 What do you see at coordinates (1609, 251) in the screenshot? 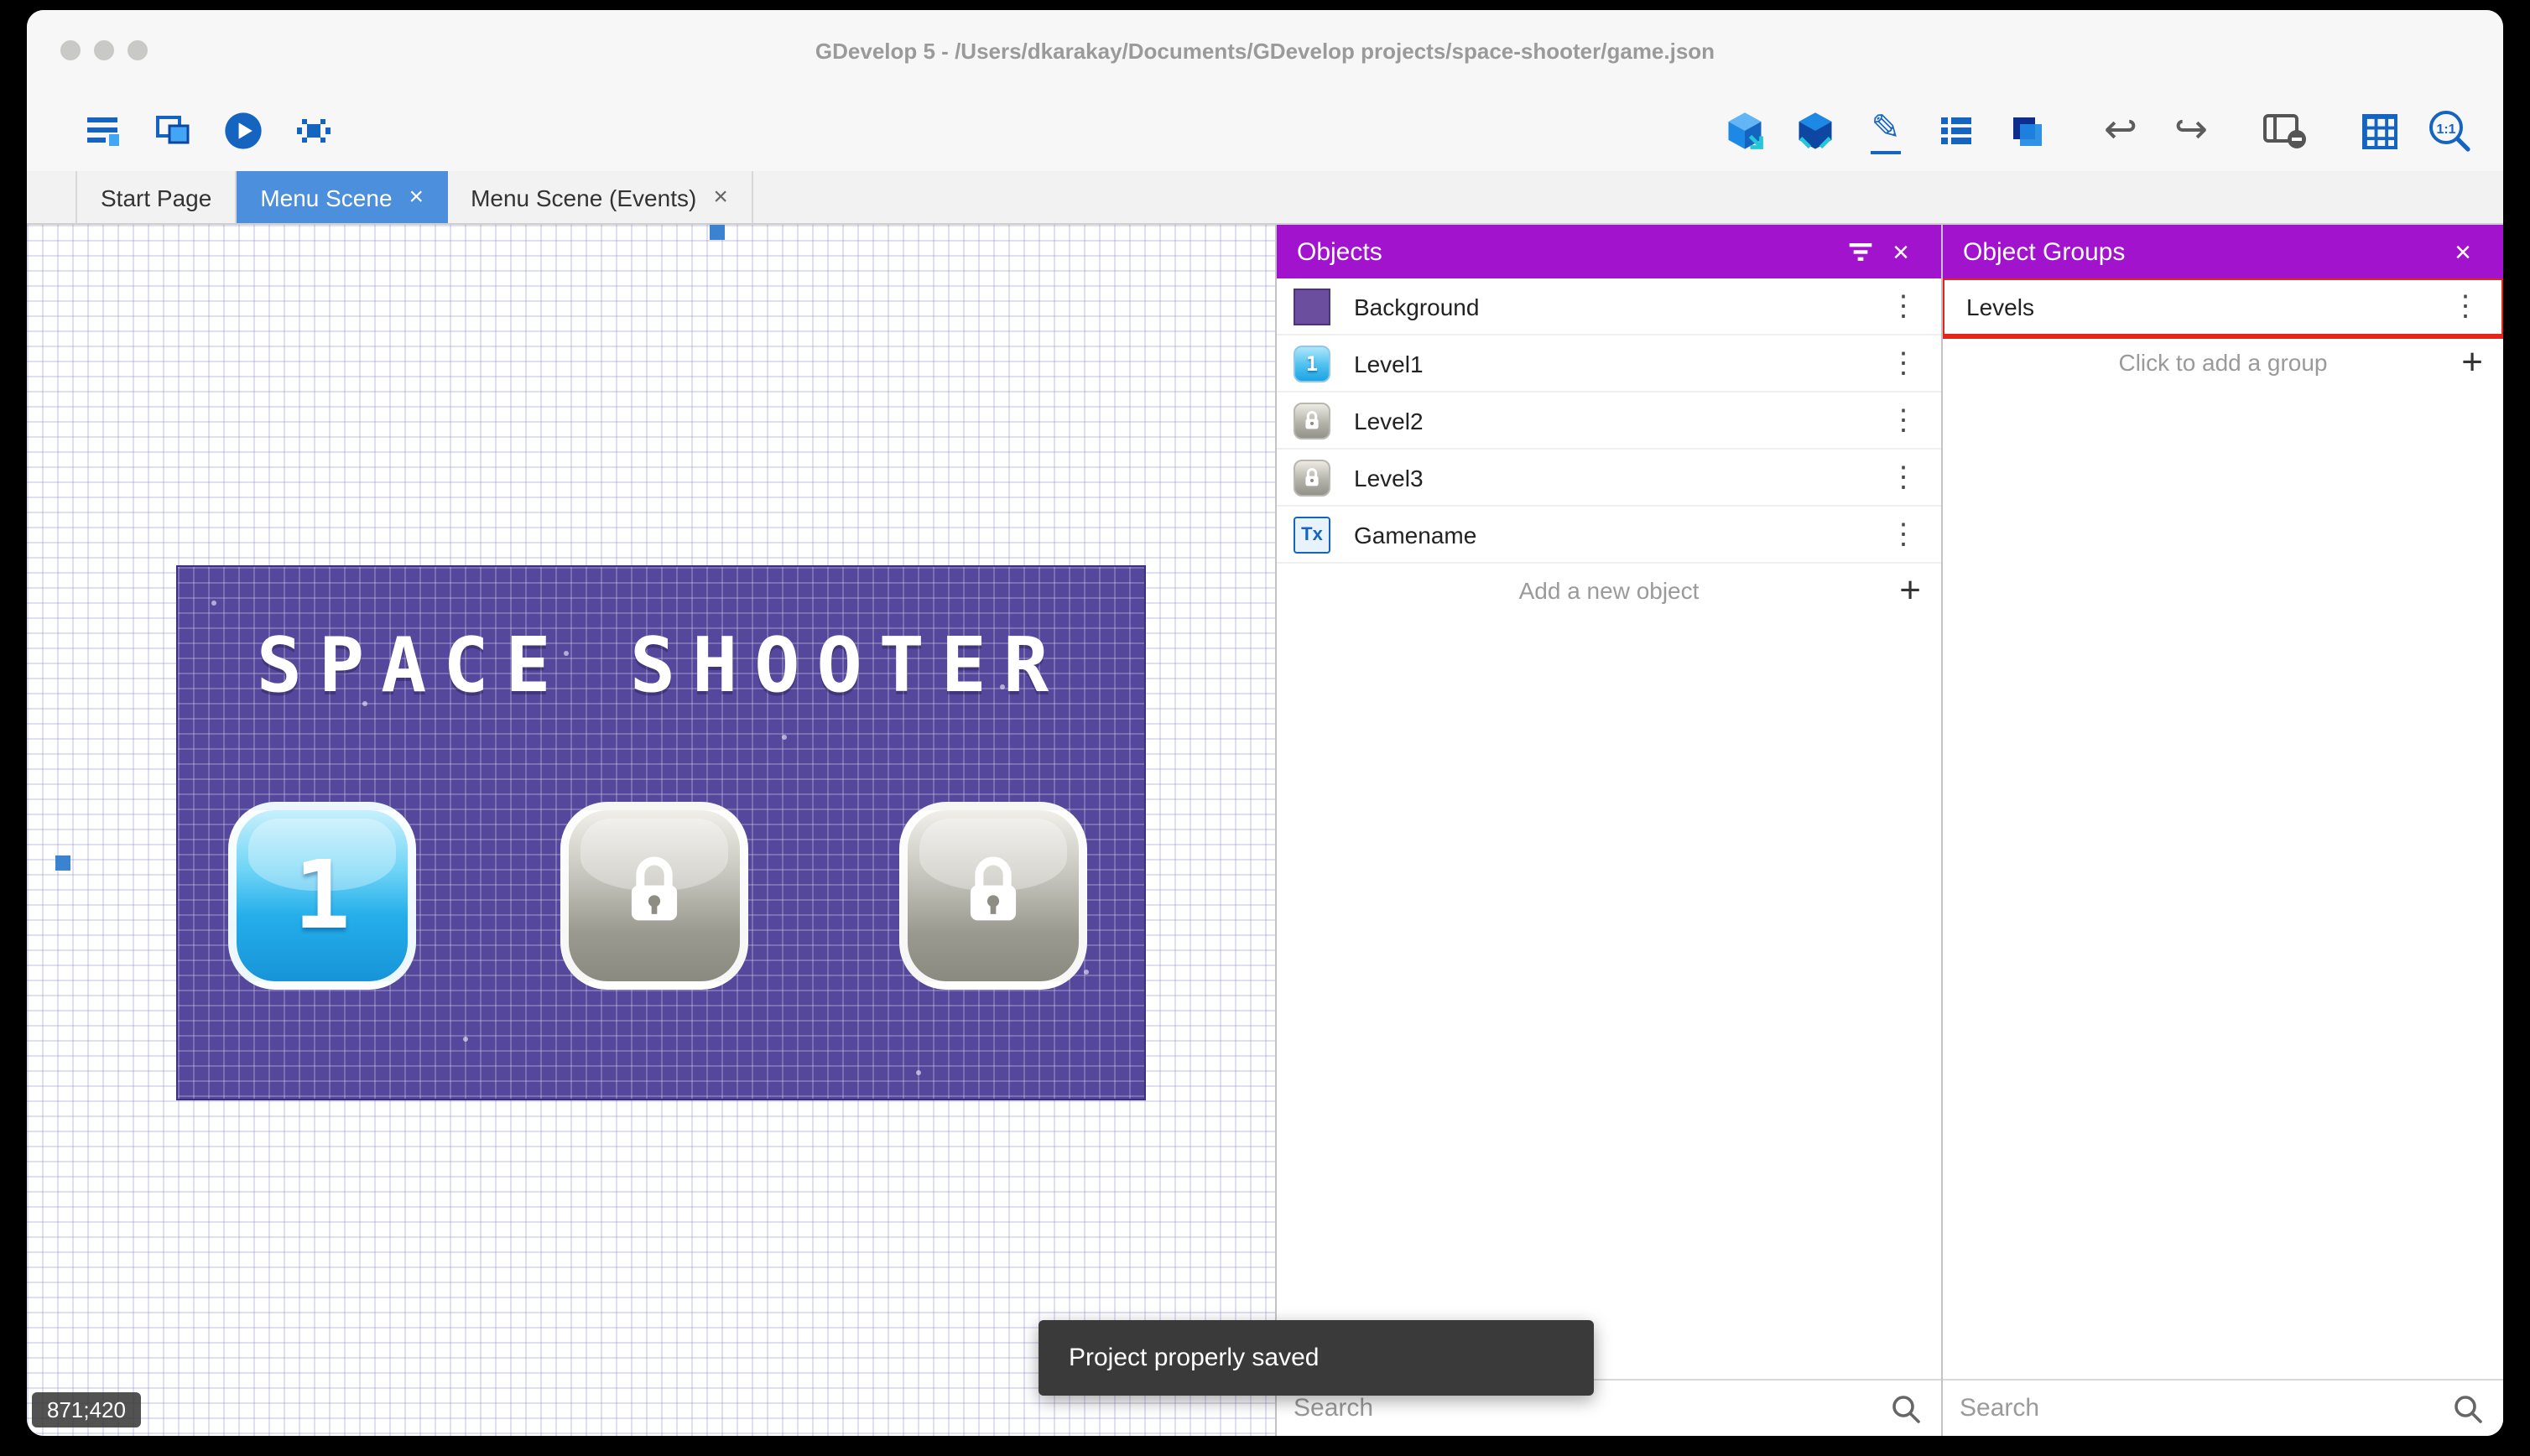
I see `objects-panel-header: Objects ×` at bounding box center [1609, 251].